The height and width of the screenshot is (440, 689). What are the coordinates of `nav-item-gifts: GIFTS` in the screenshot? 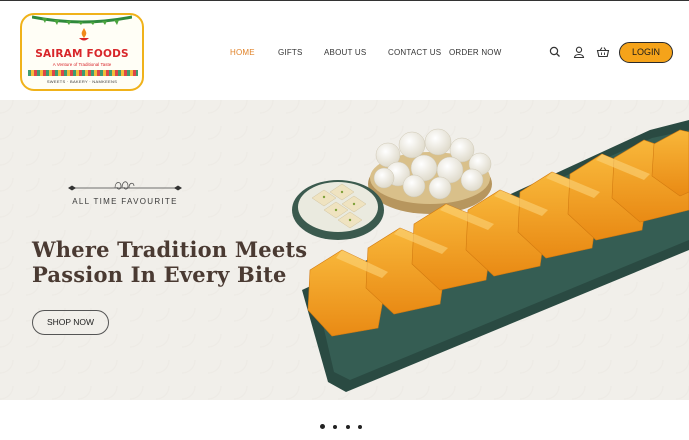 It's located at (290, 52).